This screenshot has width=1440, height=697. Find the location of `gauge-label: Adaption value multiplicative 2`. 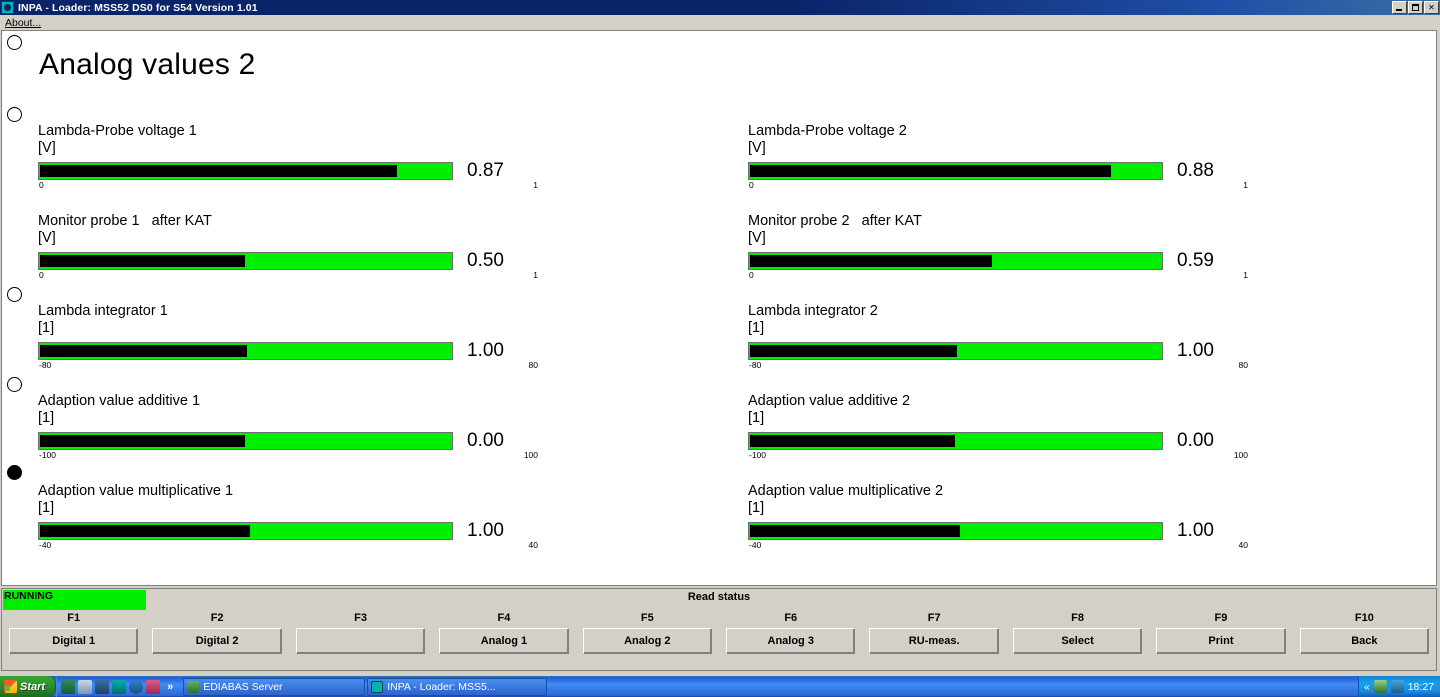

gauge-label: Adaption value multiplicative 2 is located at coordinates (846, 491).